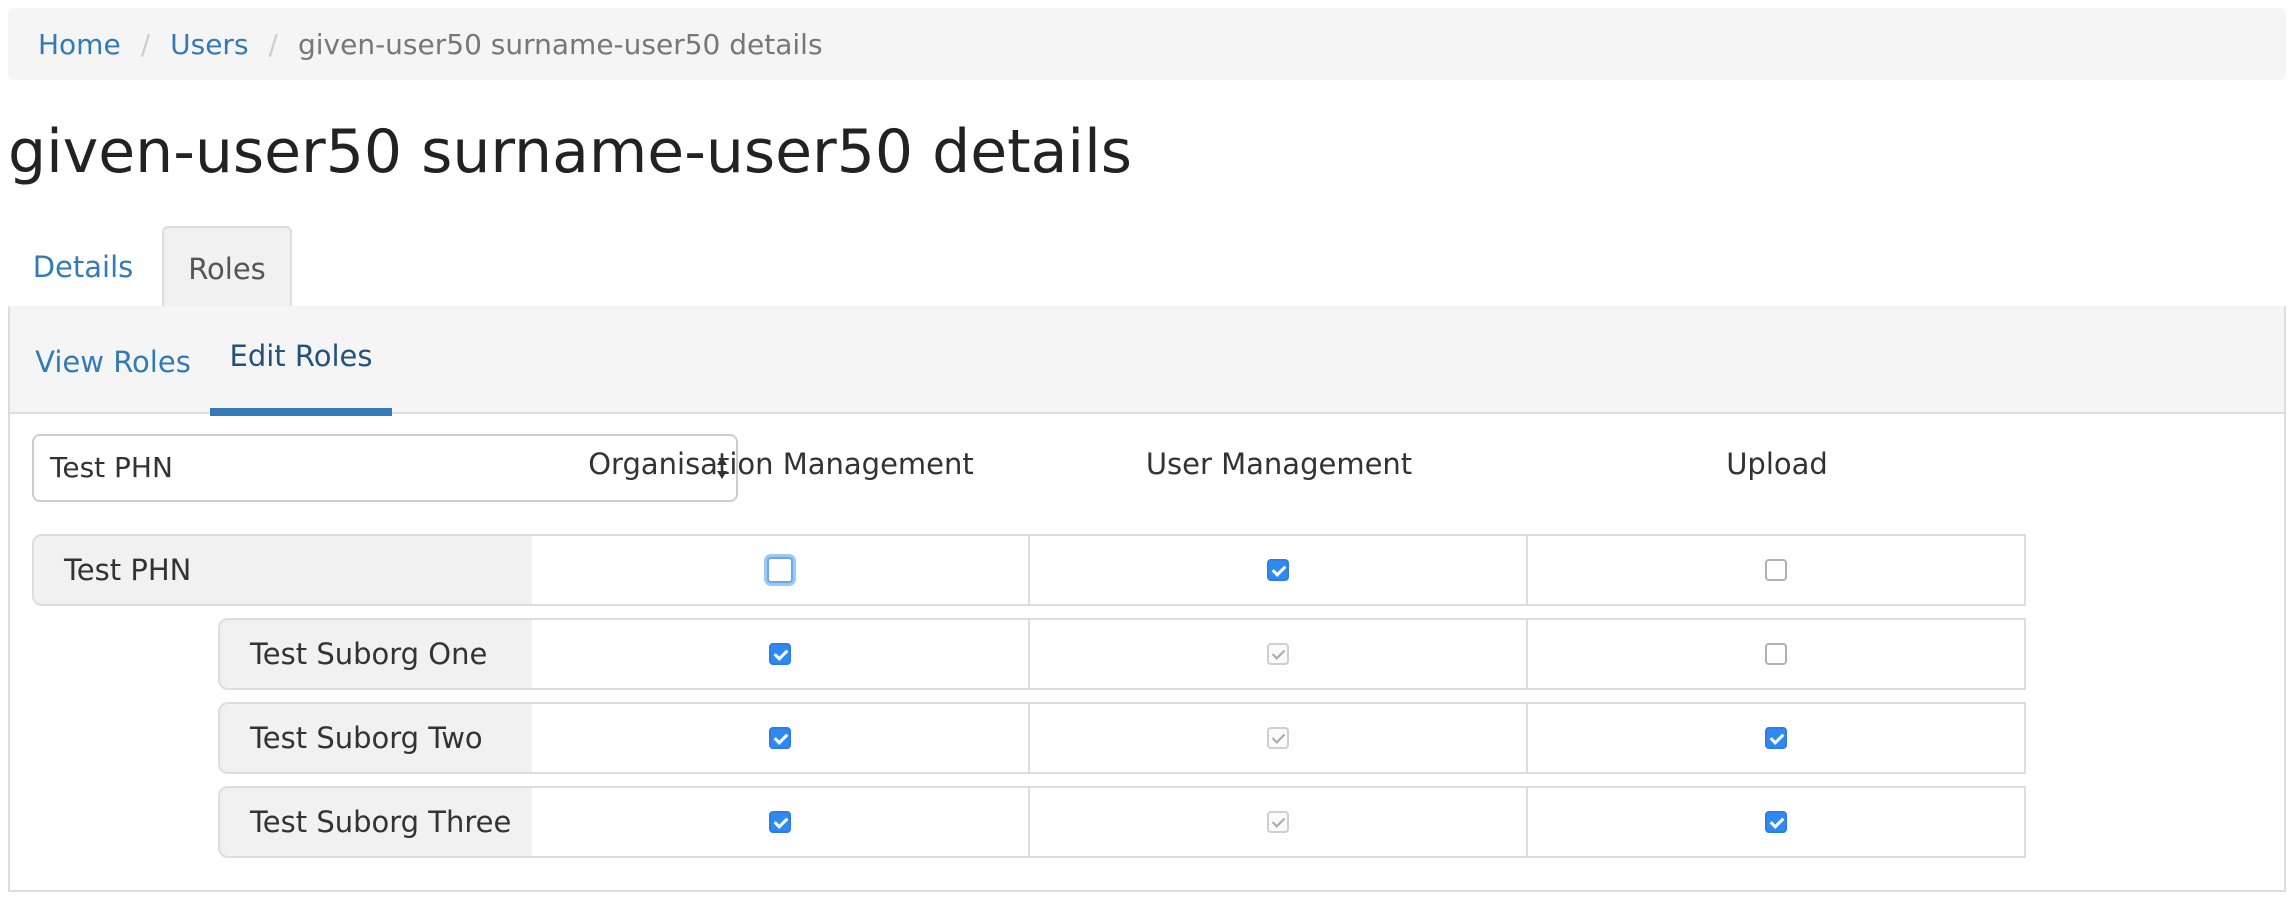 This screenshot has width=2294, height=900. Describe the element at coordinates (227, 267) in the screenshot. I see `tab-roles: Roles` at that location.